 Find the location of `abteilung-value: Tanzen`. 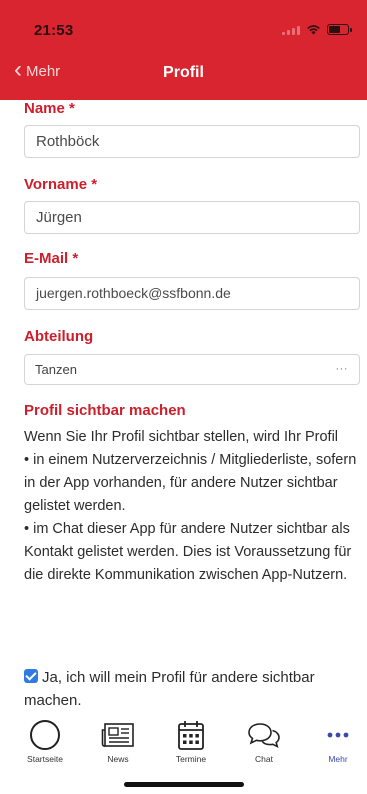

abteilung-value: Tanzen is located at coordinates (56, 369).